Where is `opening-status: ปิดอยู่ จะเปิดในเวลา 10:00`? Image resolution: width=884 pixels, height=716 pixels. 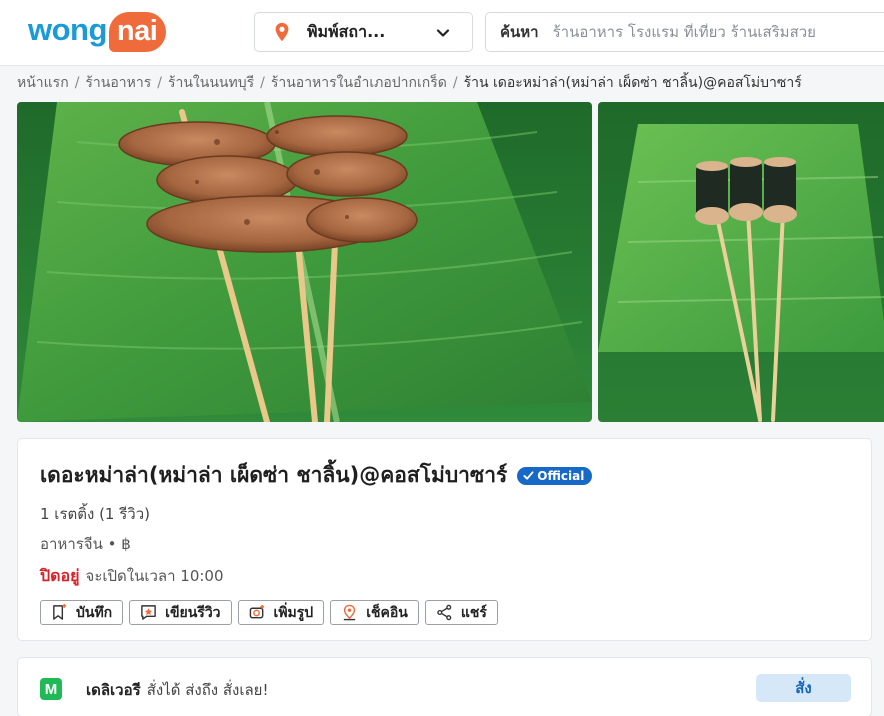
opening-status: ปิดอยู่ จะเปิดในเวลา 10:00 is located at coordinates (132, 576).